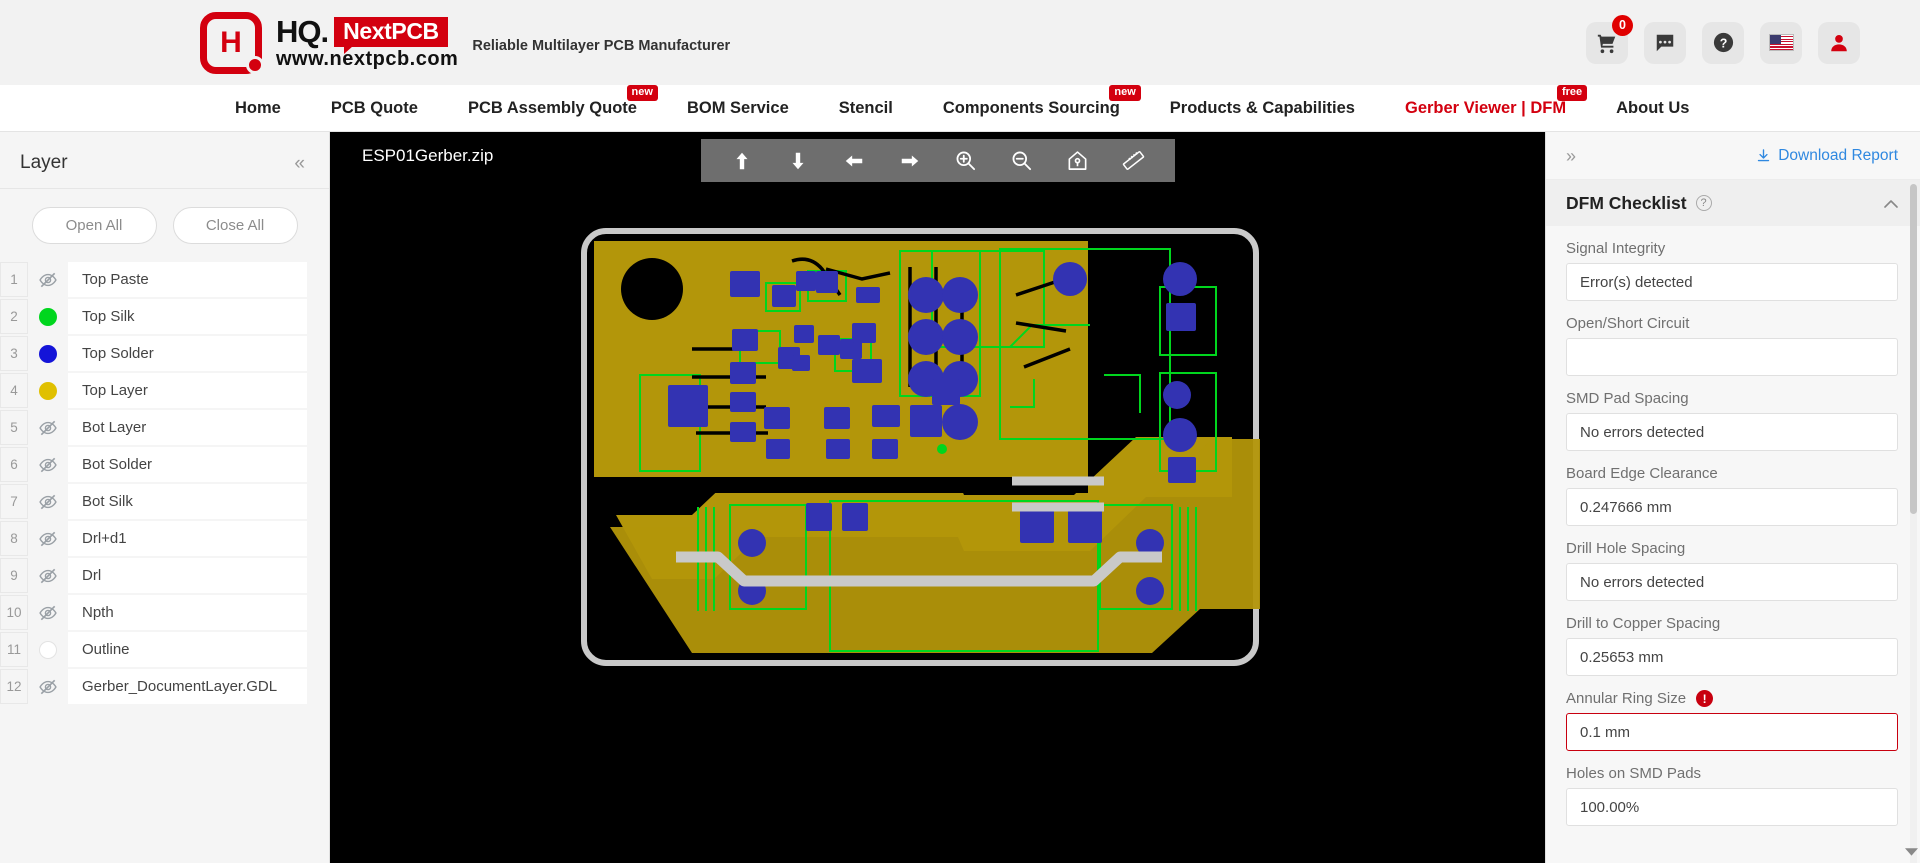  I want to click on label-text: Annular Ring Size, so click(1626, 698).